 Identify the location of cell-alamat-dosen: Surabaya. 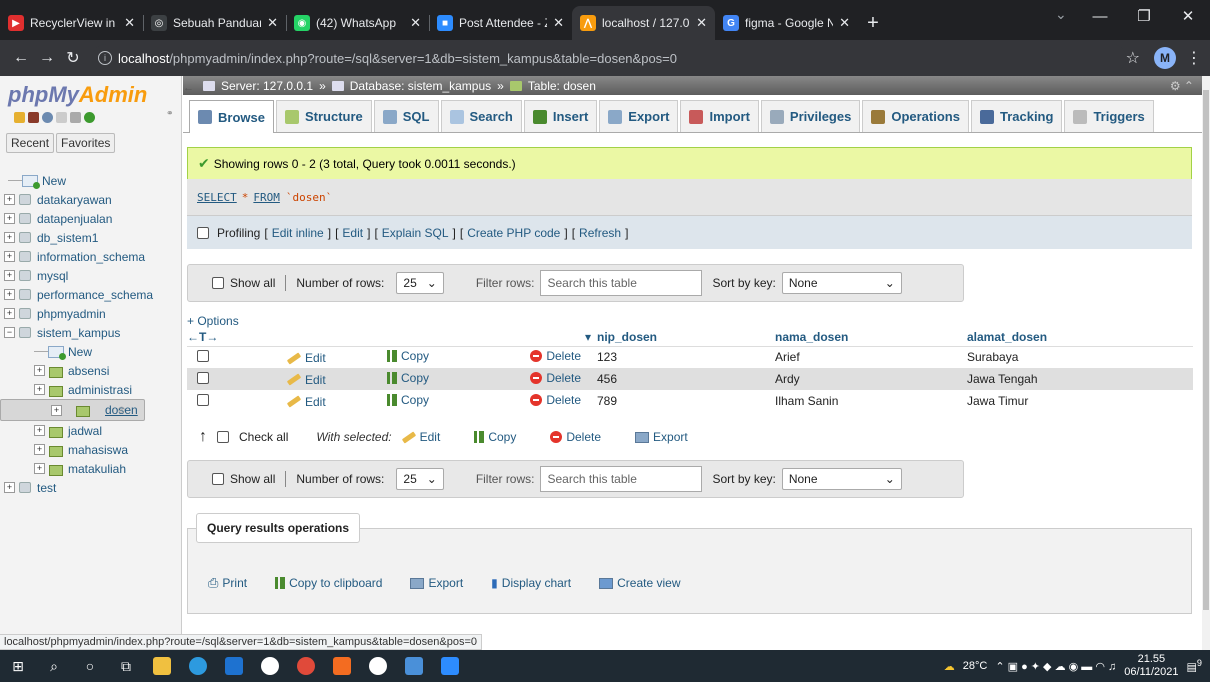
(1080, 357).